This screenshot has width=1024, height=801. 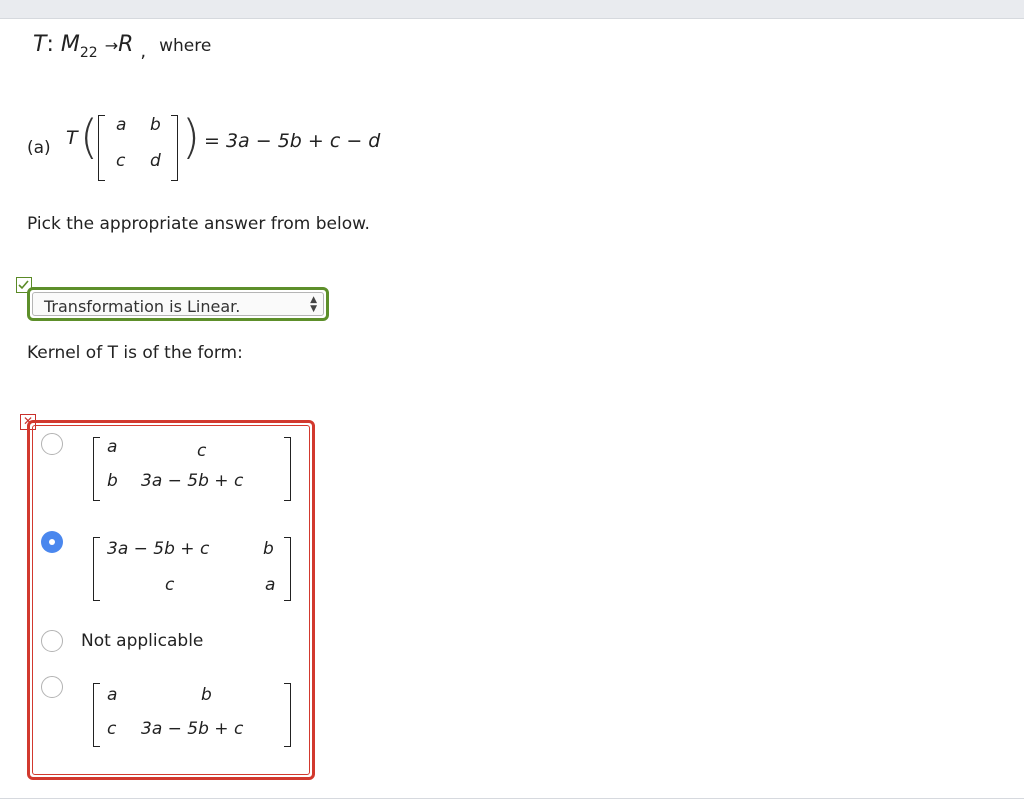 What do you see at coordinates (52, 444) in the screenshot?
I see `kernel-option-1-radio` at bounding box center [52, 444].